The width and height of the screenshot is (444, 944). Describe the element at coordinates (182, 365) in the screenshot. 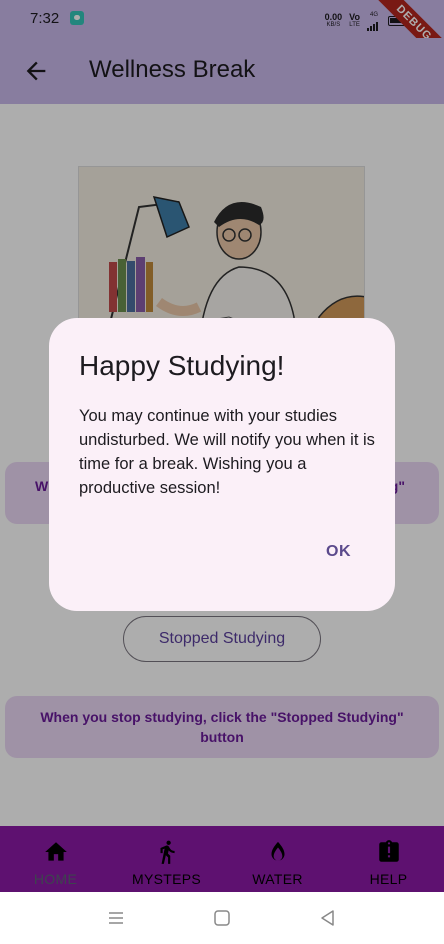

I see `dialog-title: Happy Studying!` at that location.